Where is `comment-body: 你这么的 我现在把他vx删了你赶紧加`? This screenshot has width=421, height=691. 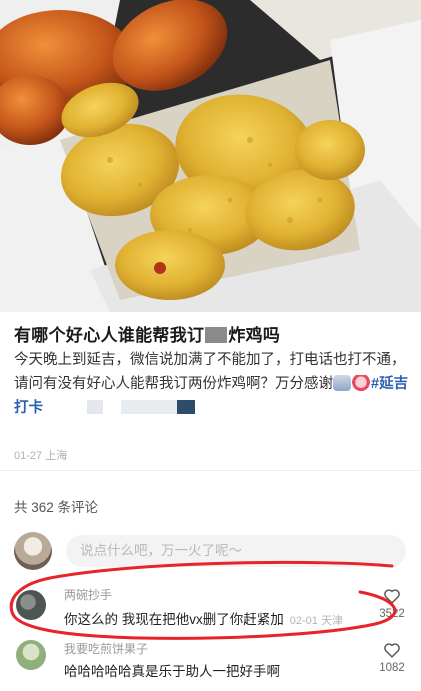
comment-body: 你这么的 我现在把他vx删了你赶紧加 is located at coordinates (174, 619).